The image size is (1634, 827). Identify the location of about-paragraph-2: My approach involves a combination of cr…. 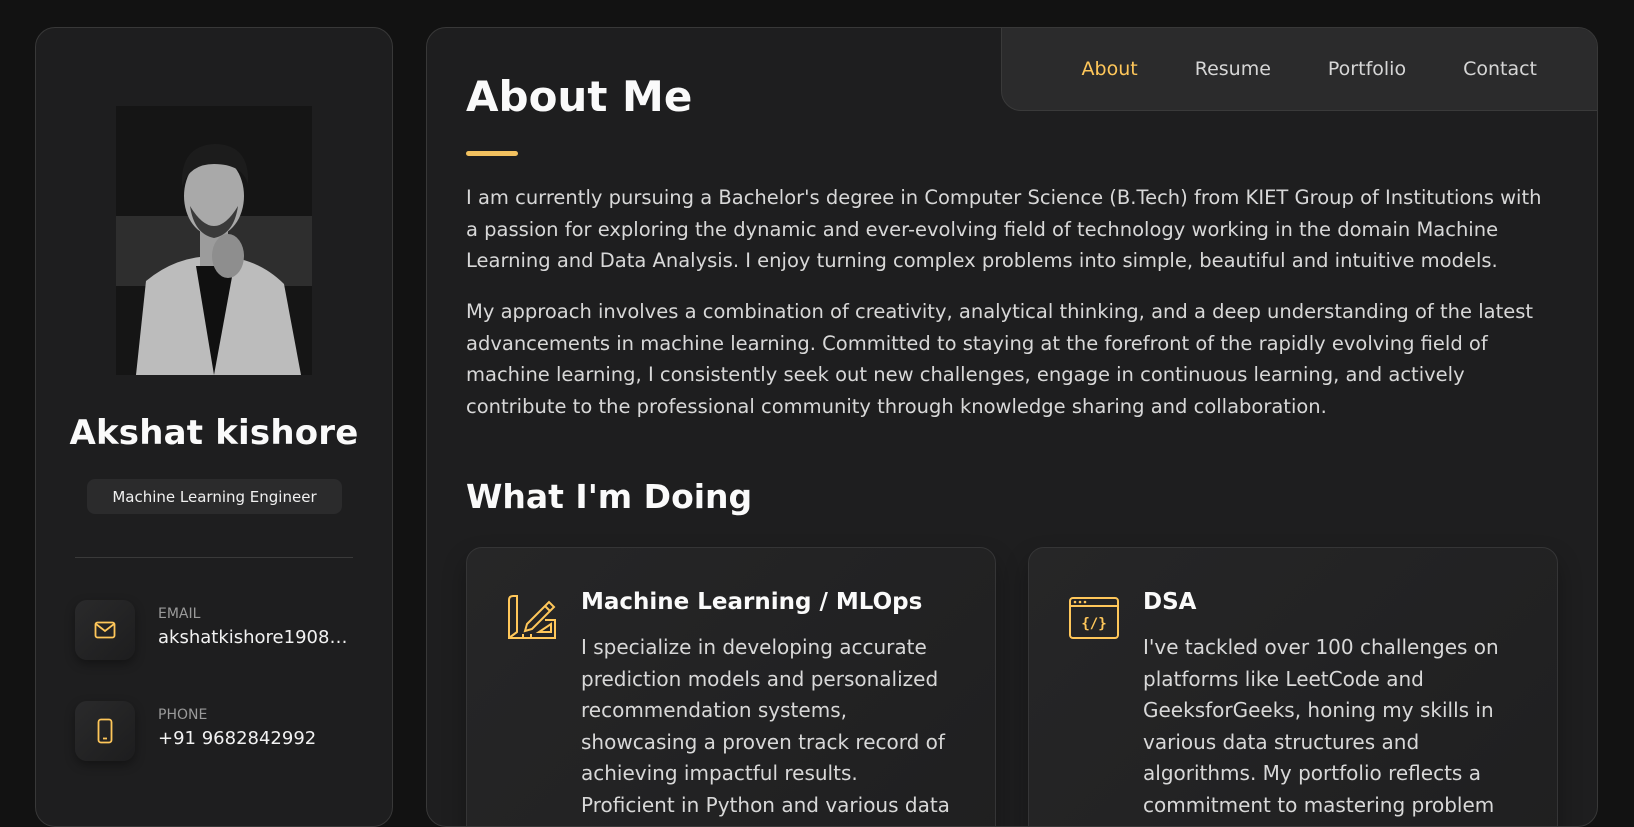
(1000, 359).